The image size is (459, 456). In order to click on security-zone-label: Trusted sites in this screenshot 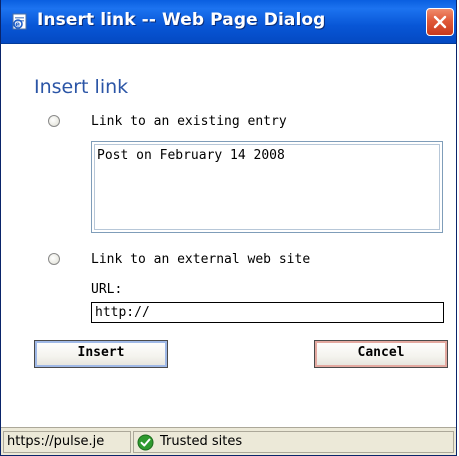, I will do `click(201, 441)`.